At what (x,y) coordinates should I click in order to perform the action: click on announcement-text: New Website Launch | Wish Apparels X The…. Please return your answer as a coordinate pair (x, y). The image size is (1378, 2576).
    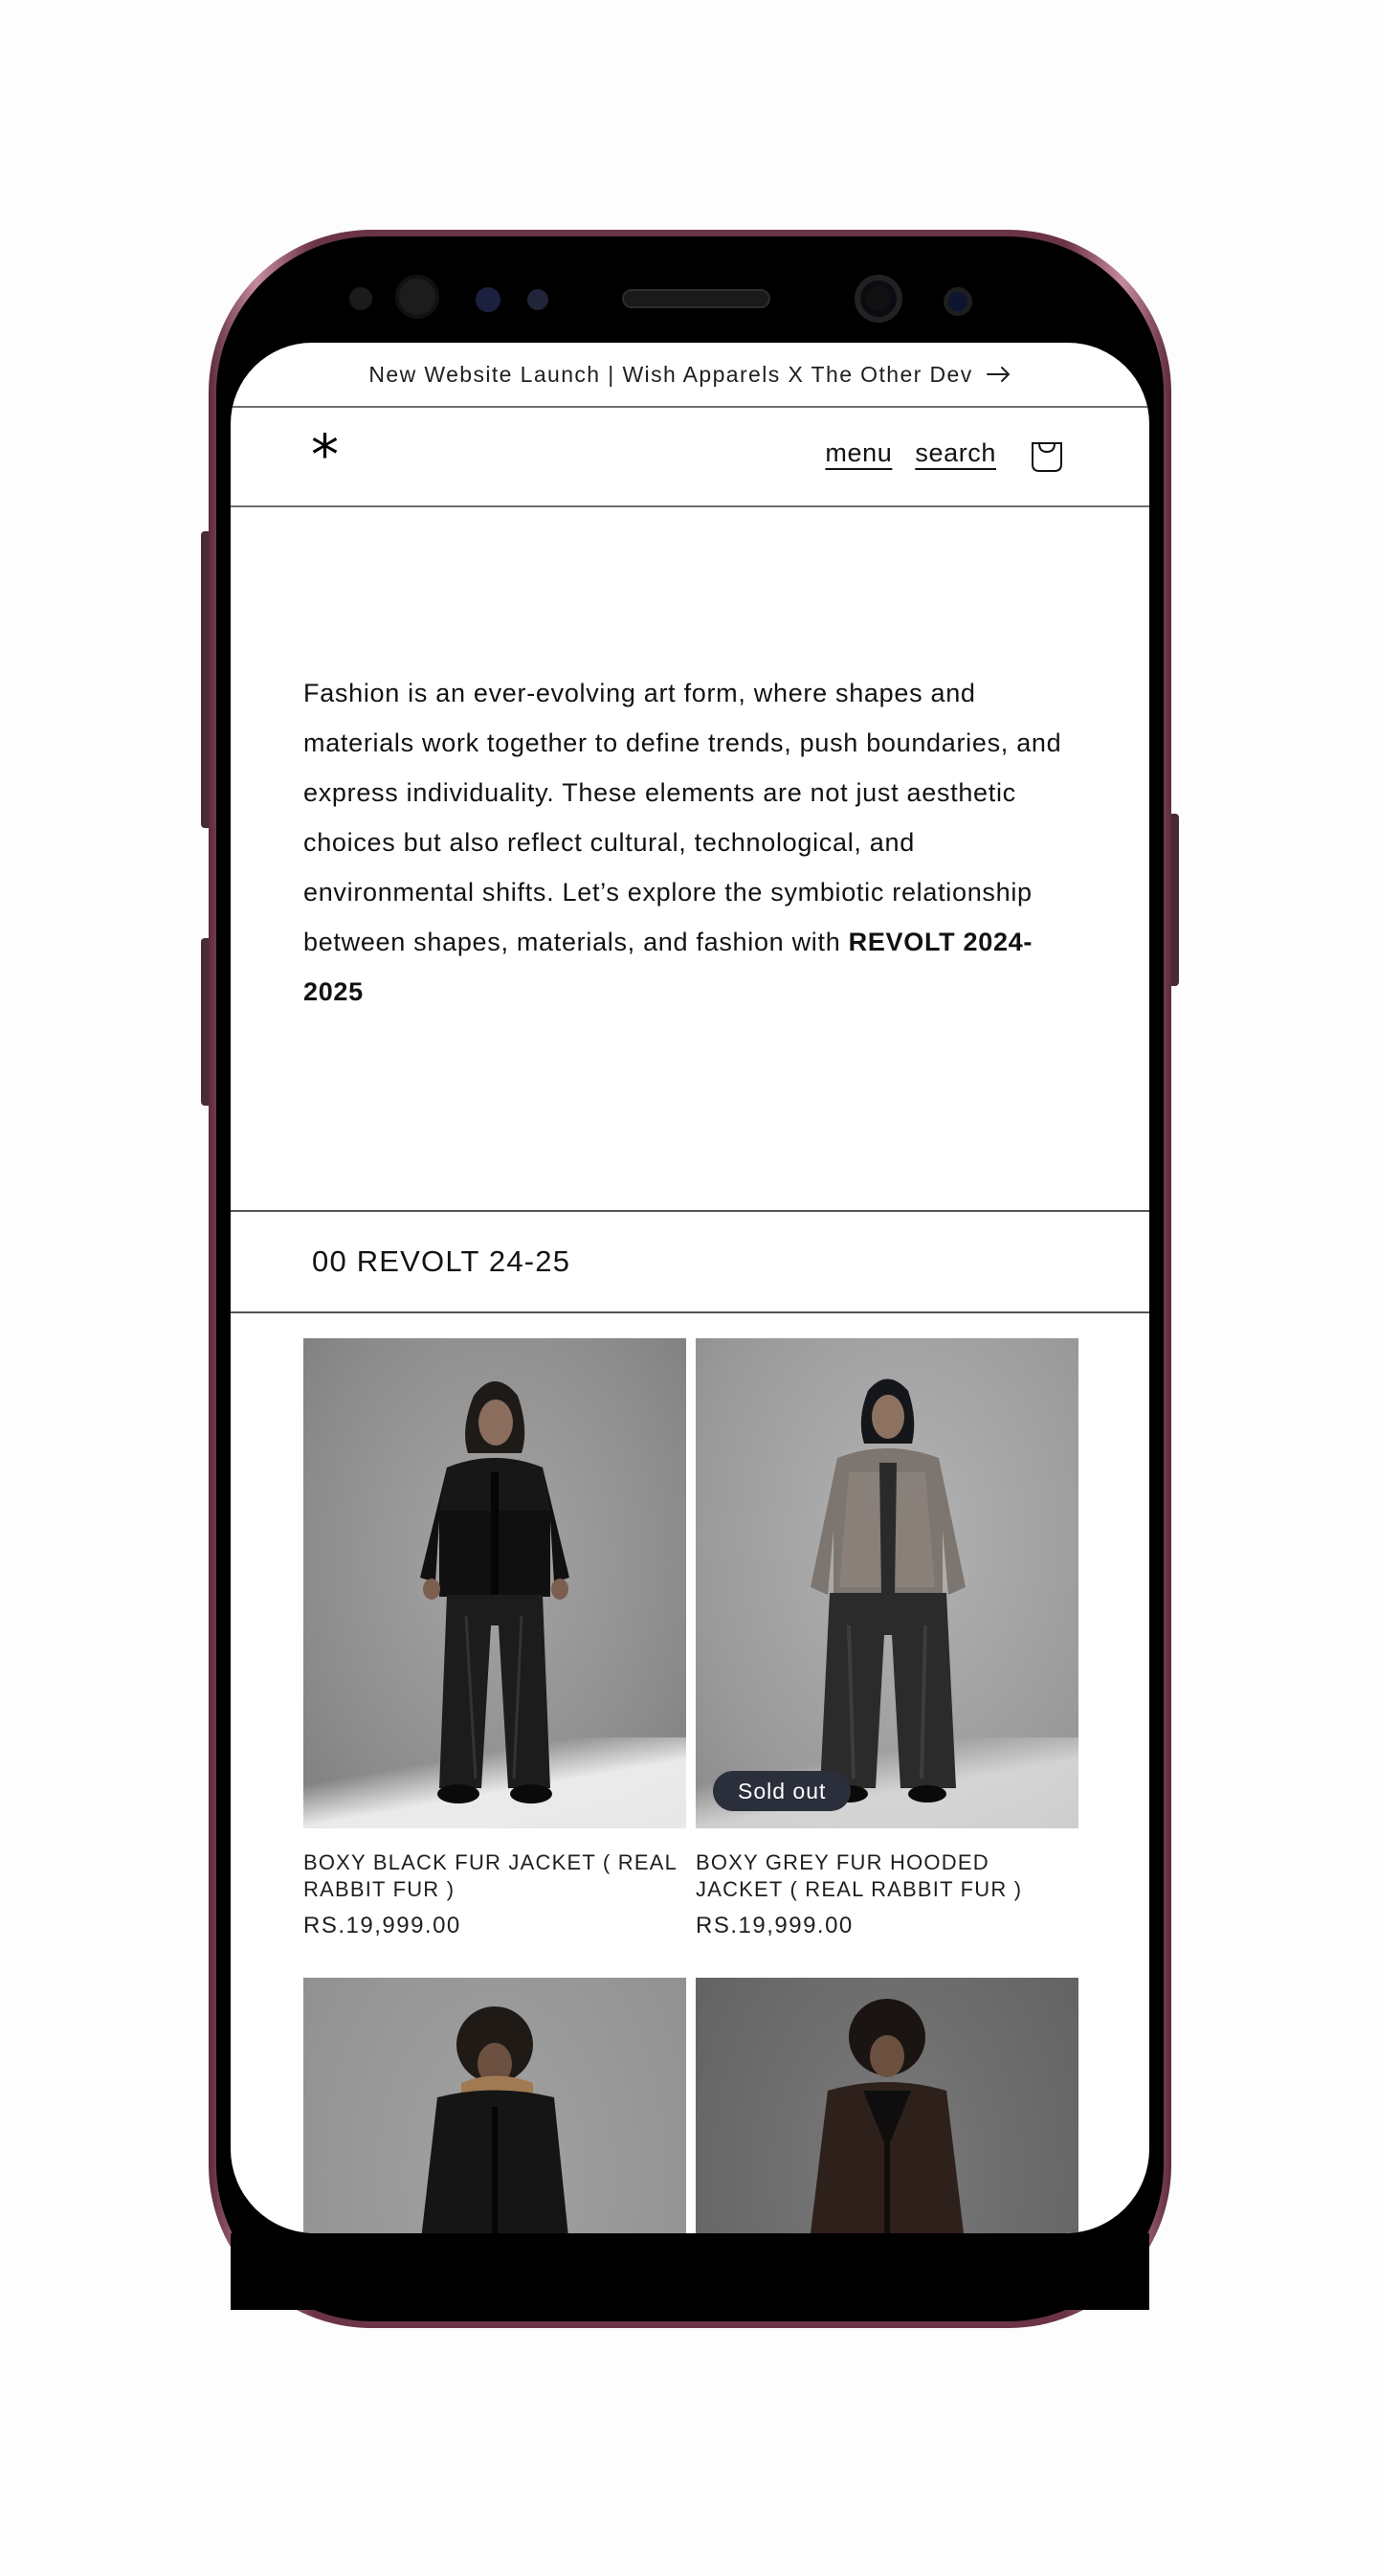
    Looking at the image, I should click on (670, 375).